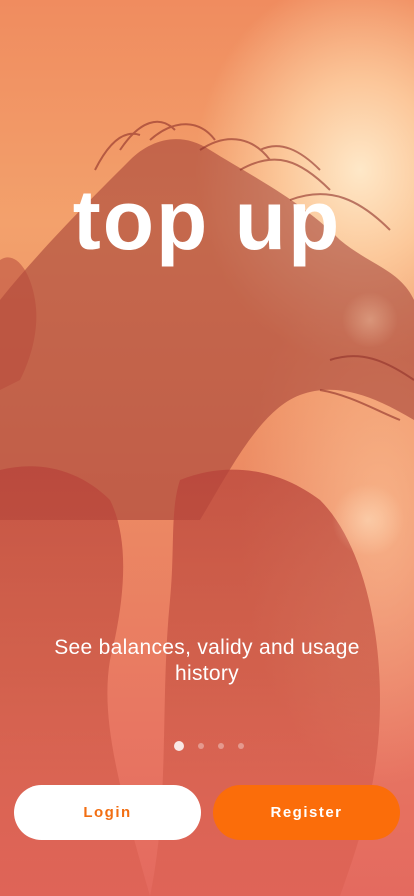 The height and width of the screenshot is (896, 414). I want to click on onboarding-description: See balances, validy and usage history, so click(207, 660).